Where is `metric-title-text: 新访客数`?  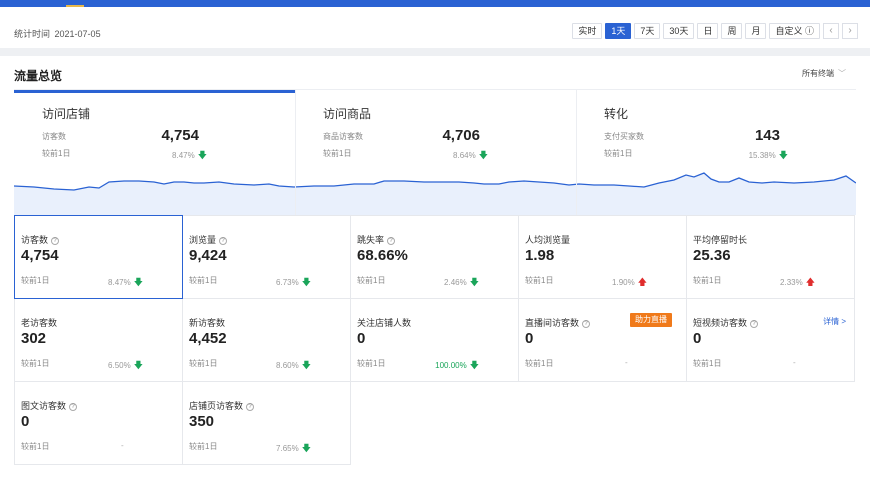
metric-title-text: 新访客数 is located at coordinates (207, 323).